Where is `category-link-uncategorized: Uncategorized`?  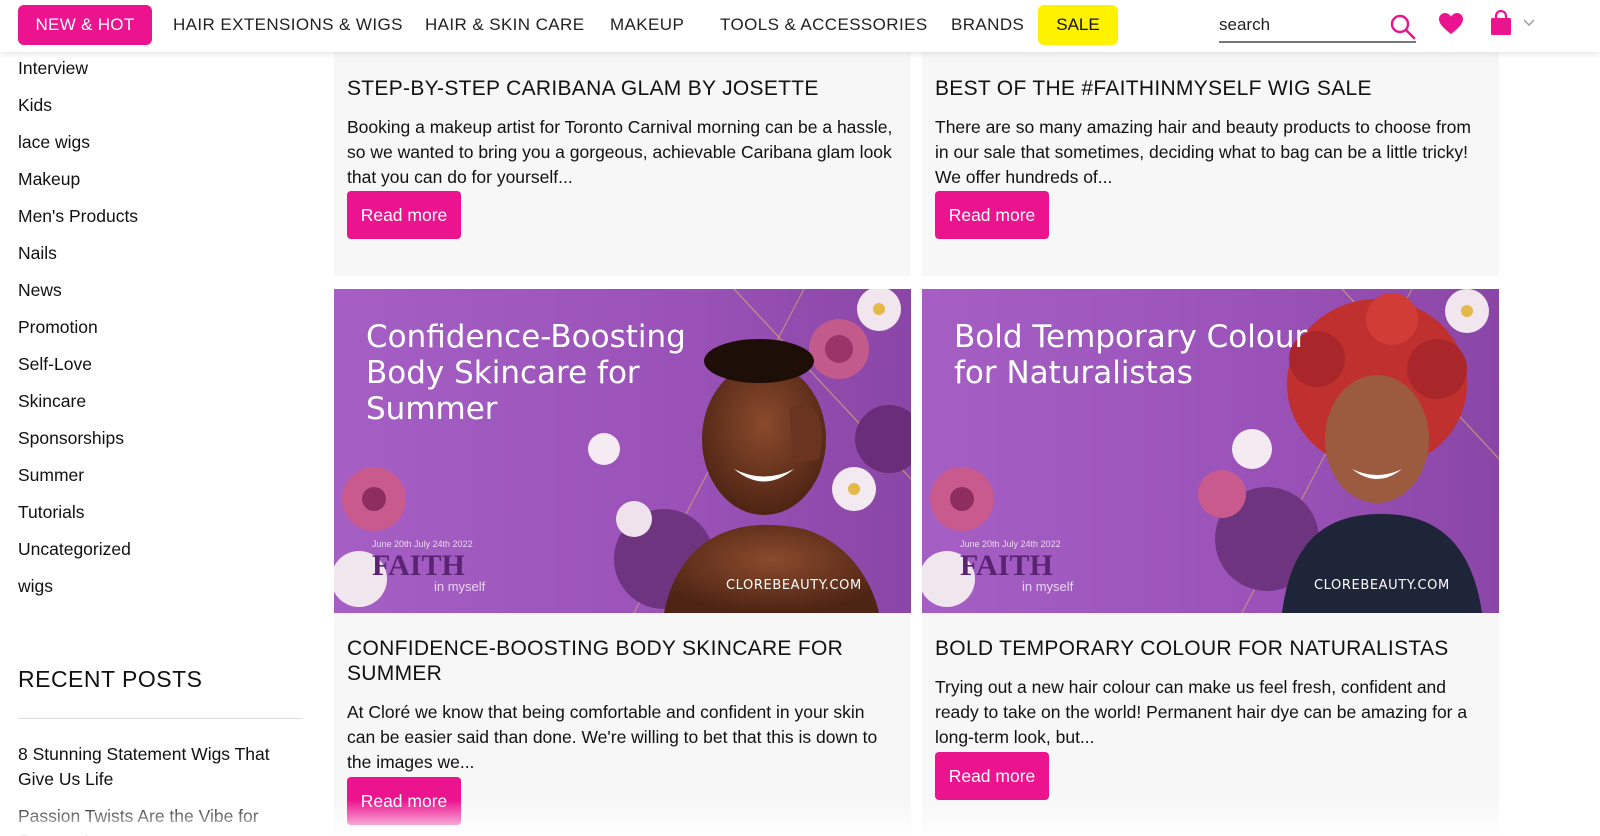
category-link-uncategorized: Uncategorized is located at coordinates (74, 549).